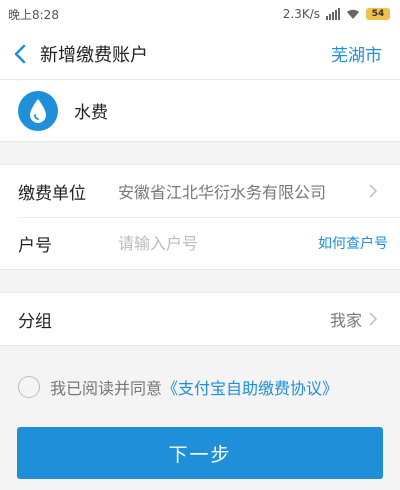 This screenshot has height=490, width=400. What do you see at coordinates (218, 243) in the screenshot?
I see `account-number-input` at bounding box center [218, 243].